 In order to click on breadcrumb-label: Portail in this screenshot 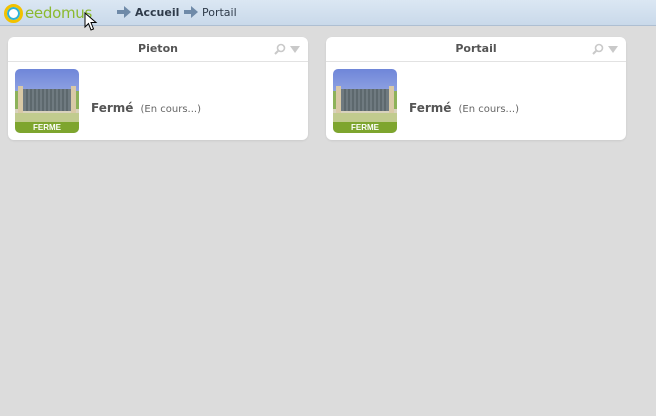, I will do `click(219, 12)`.